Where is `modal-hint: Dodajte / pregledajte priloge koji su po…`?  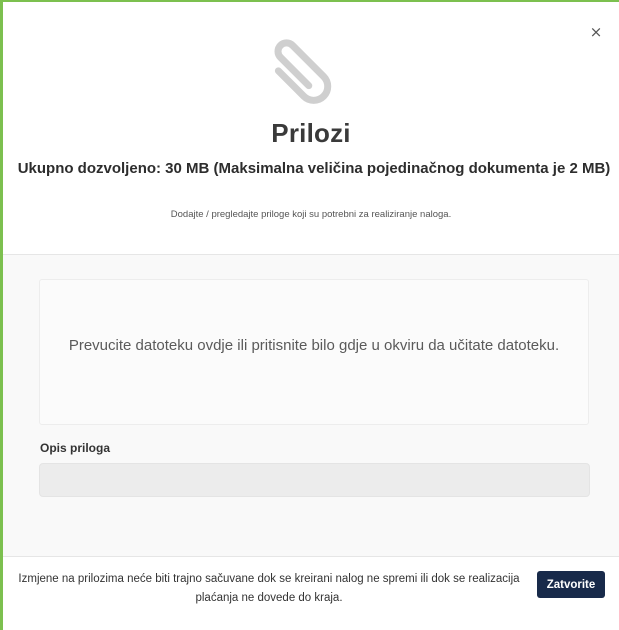 modal-hint: Dodajte / pregledajte priloge koji su po… is located at coordinates (311, 214).